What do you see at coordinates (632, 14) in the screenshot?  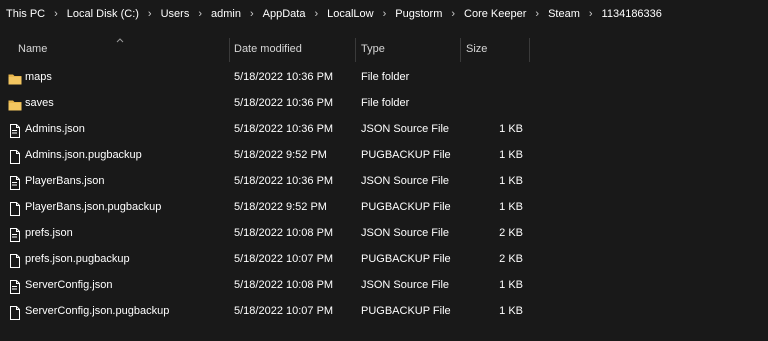 I see `breadcrumb-item: 1134186336` at bounding box center [632, 14].